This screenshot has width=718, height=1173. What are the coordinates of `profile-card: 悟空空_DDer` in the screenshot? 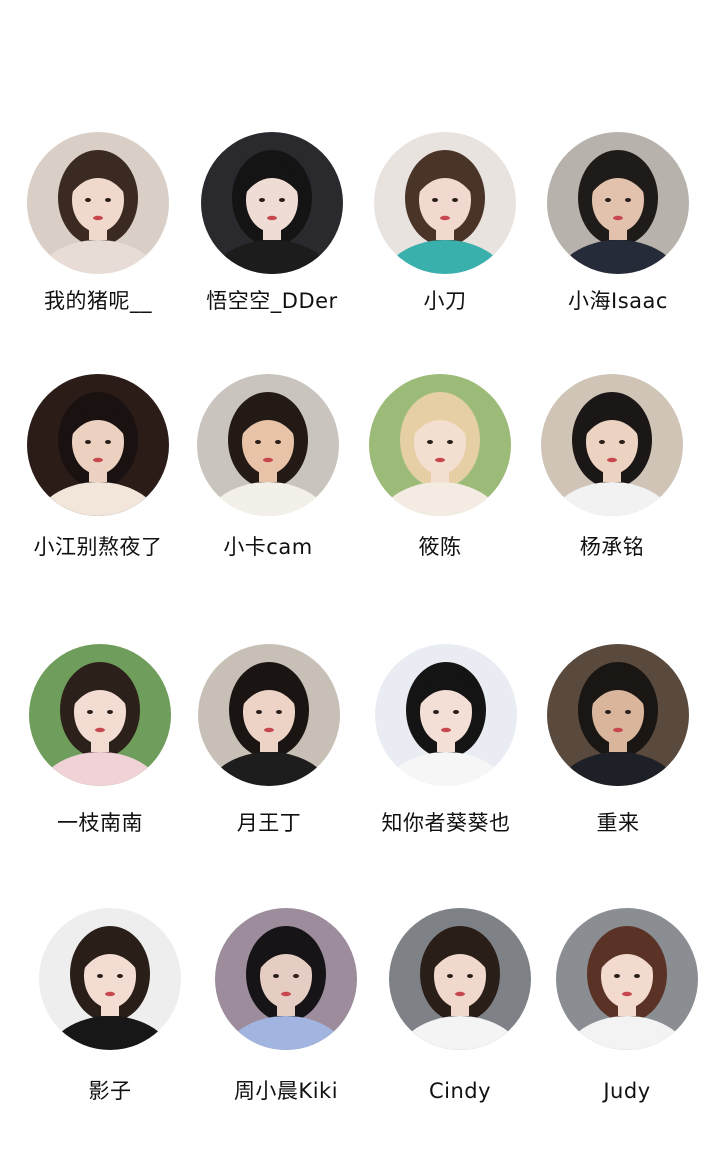 It's located at (272, 223).